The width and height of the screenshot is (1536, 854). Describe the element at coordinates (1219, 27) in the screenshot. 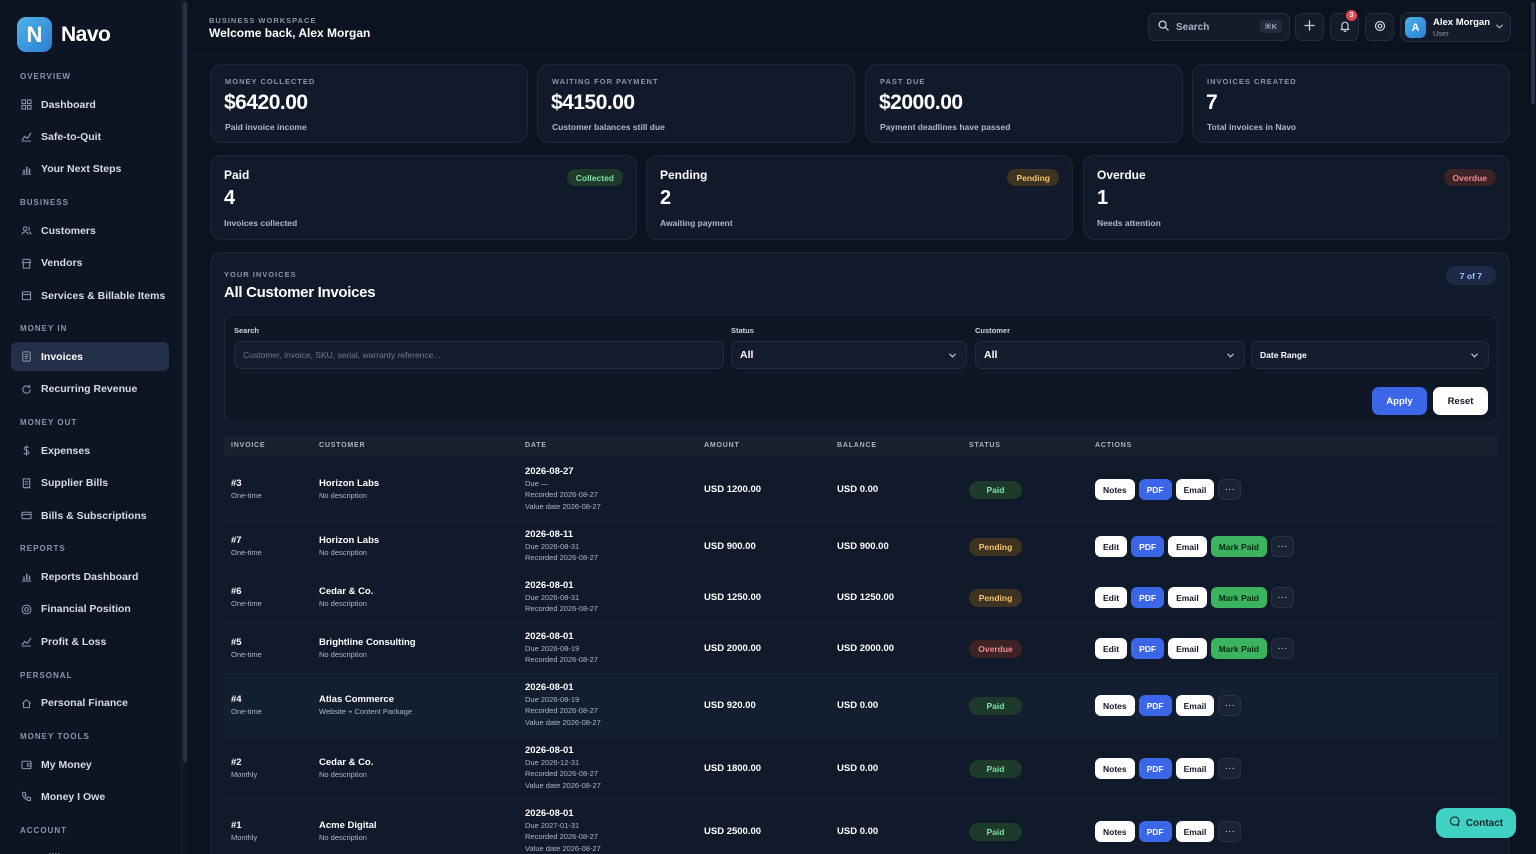

I see `global-search: Search ⌘K` at that location.